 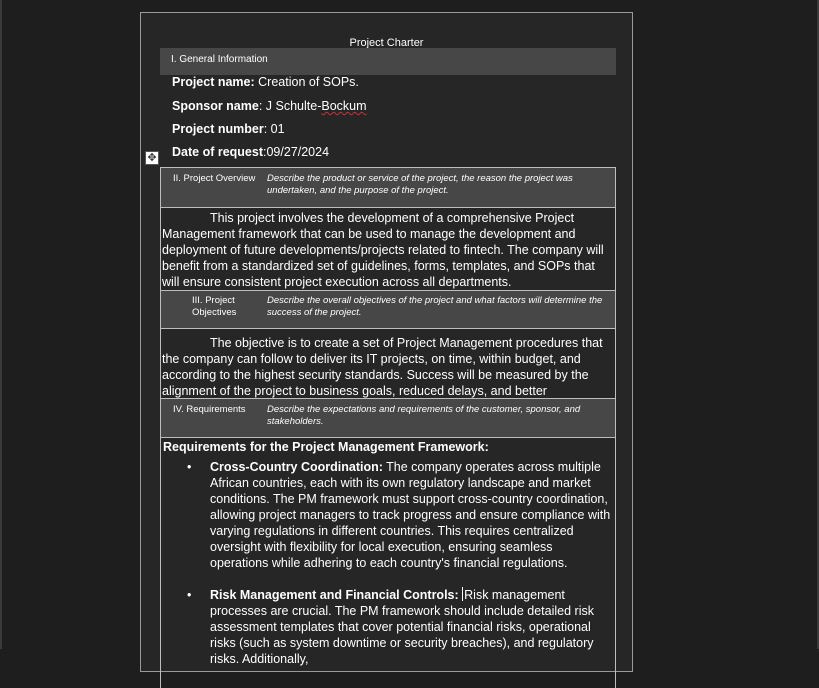 What do you see at coordinates (388, 61) in the screenshot?
I see `general-information-header: I. General Information` at bounding box center [388, 61].